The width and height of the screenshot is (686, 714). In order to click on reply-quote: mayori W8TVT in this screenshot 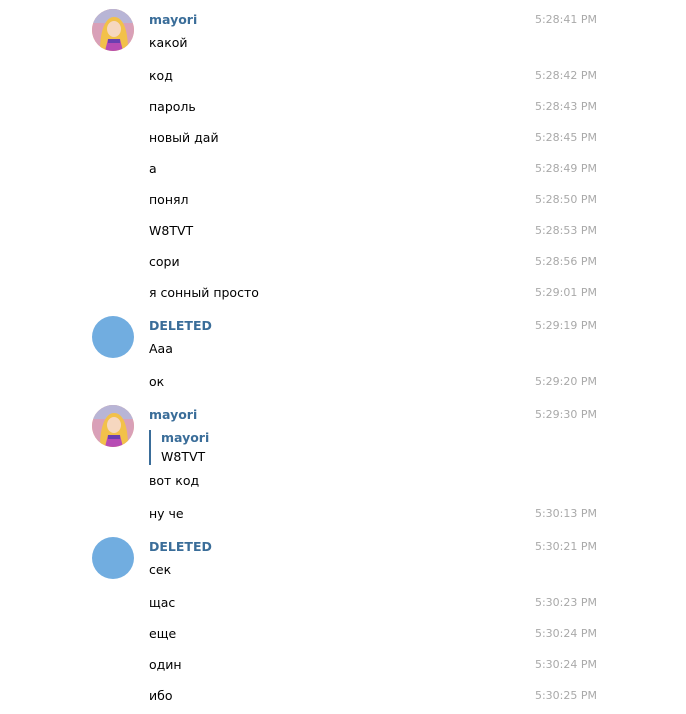, I will do `click(179, 447)`.